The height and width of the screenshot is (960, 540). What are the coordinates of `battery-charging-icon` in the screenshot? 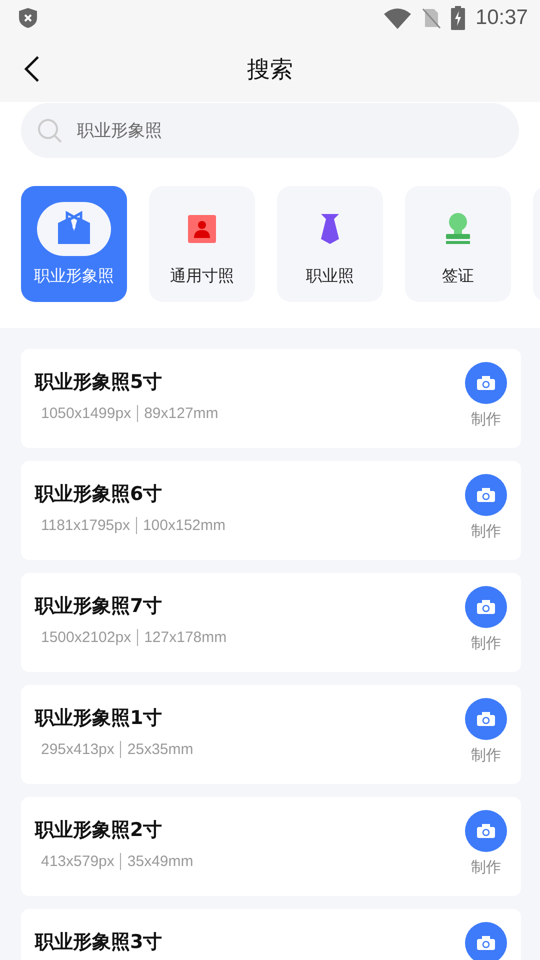 It's located at (458, 18).